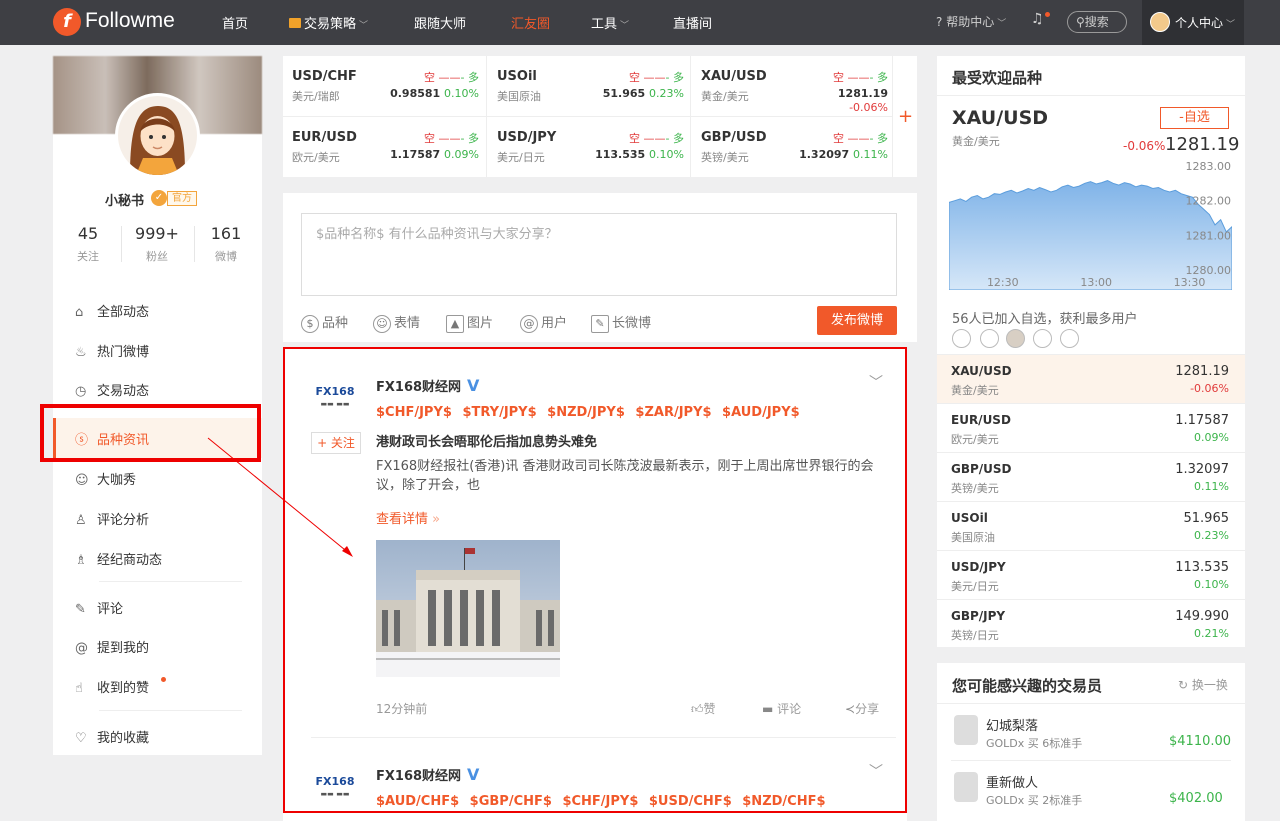  I want to click on ticker-item: GBP/USD 英镑/美元 空 ——- 多 1.32097 0.11%, so click(794, 147).